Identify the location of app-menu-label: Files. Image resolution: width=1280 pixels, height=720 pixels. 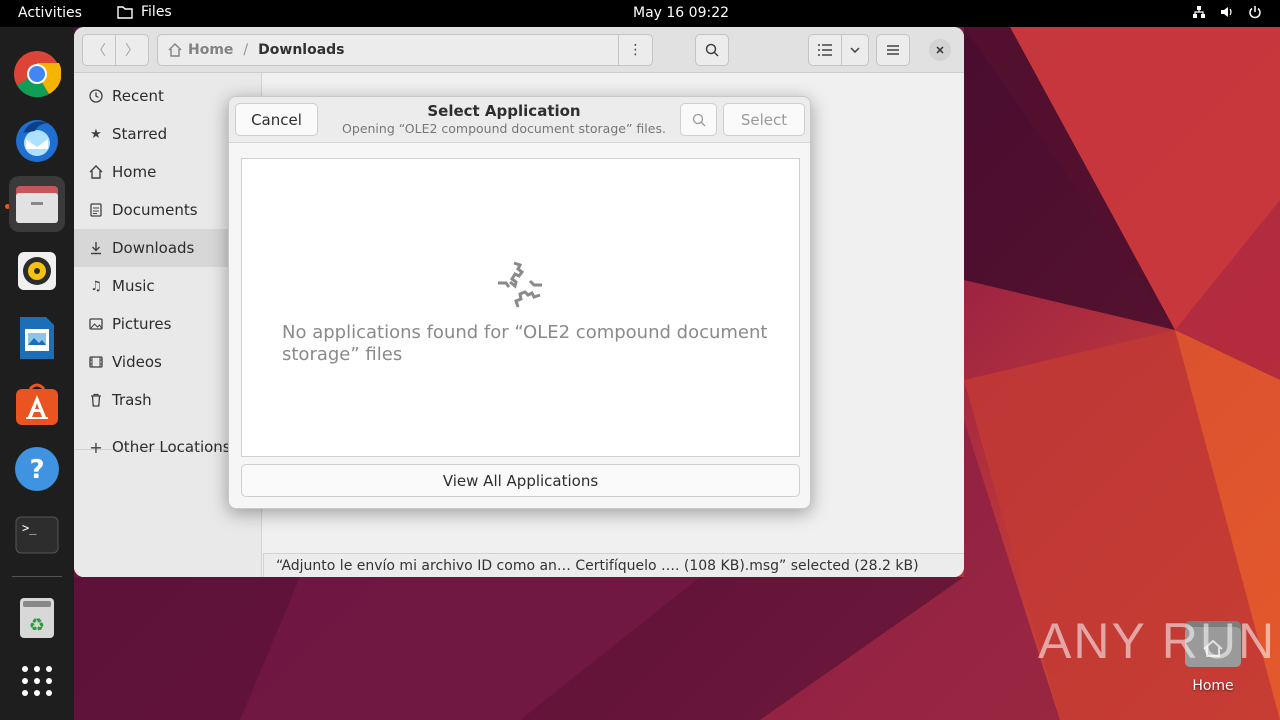
(156, 12).